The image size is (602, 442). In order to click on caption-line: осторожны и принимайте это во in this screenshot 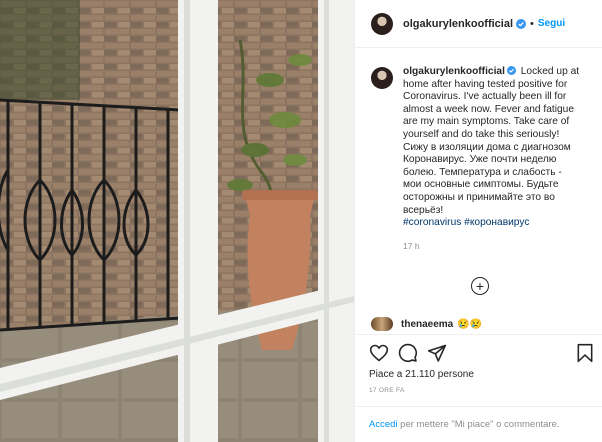, I will do `click(479, 197)`.